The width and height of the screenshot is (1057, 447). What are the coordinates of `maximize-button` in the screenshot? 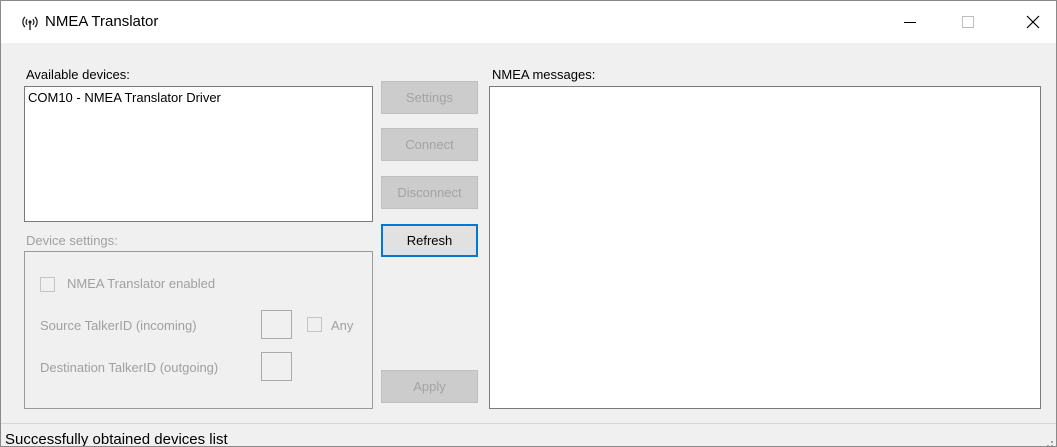 It's located at (968, 22).